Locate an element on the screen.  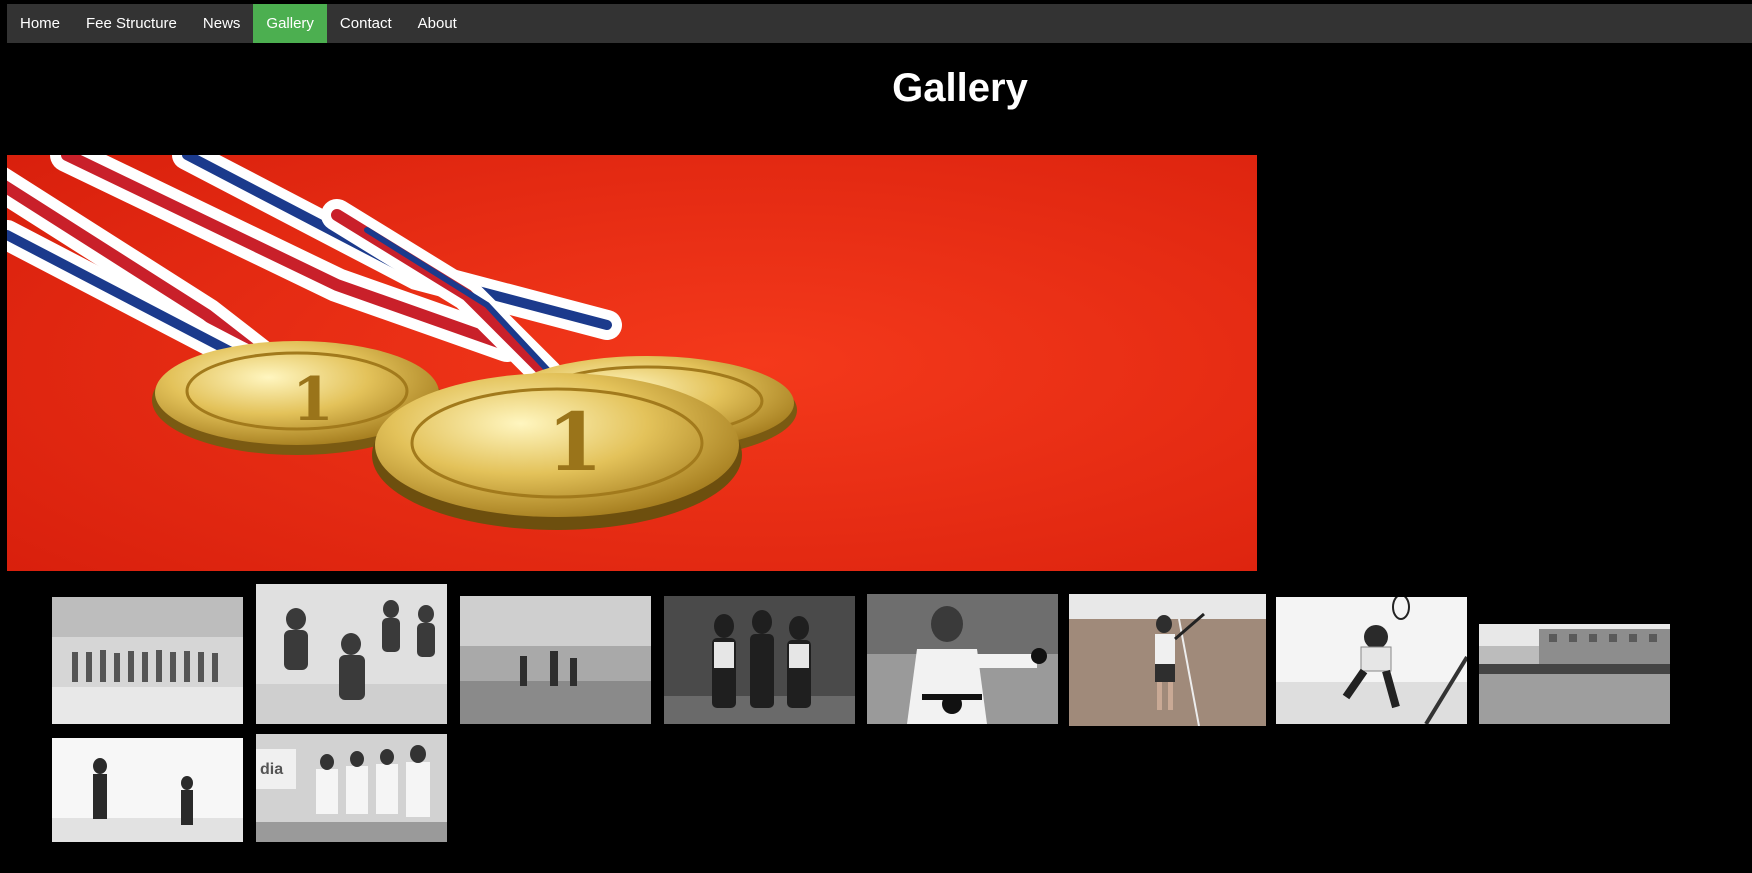
nav-gallery: Gallery is located at coordinates (290, 23).